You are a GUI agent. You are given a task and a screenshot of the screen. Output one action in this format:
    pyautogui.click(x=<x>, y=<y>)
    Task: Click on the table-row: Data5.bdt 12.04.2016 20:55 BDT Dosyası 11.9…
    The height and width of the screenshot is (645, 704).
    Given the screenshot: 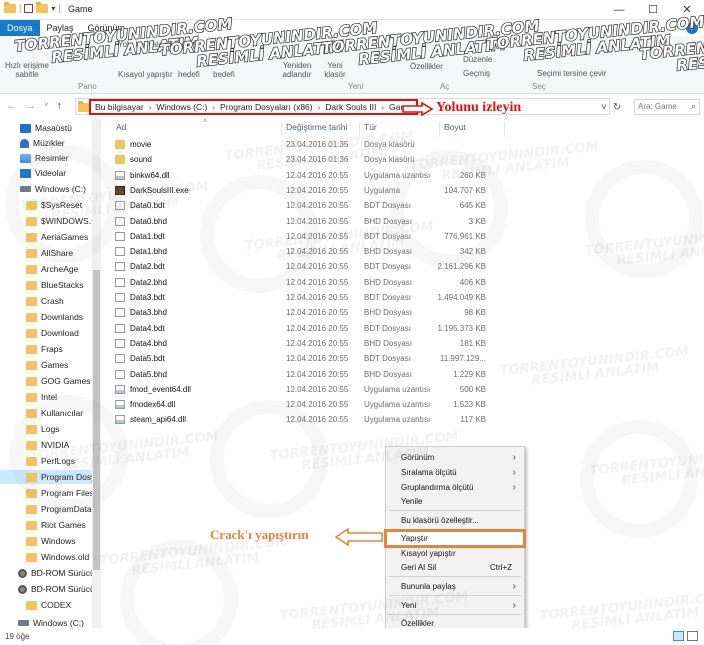 What is the action you would take?
    pyautogui.click(x=298, y=358)
    